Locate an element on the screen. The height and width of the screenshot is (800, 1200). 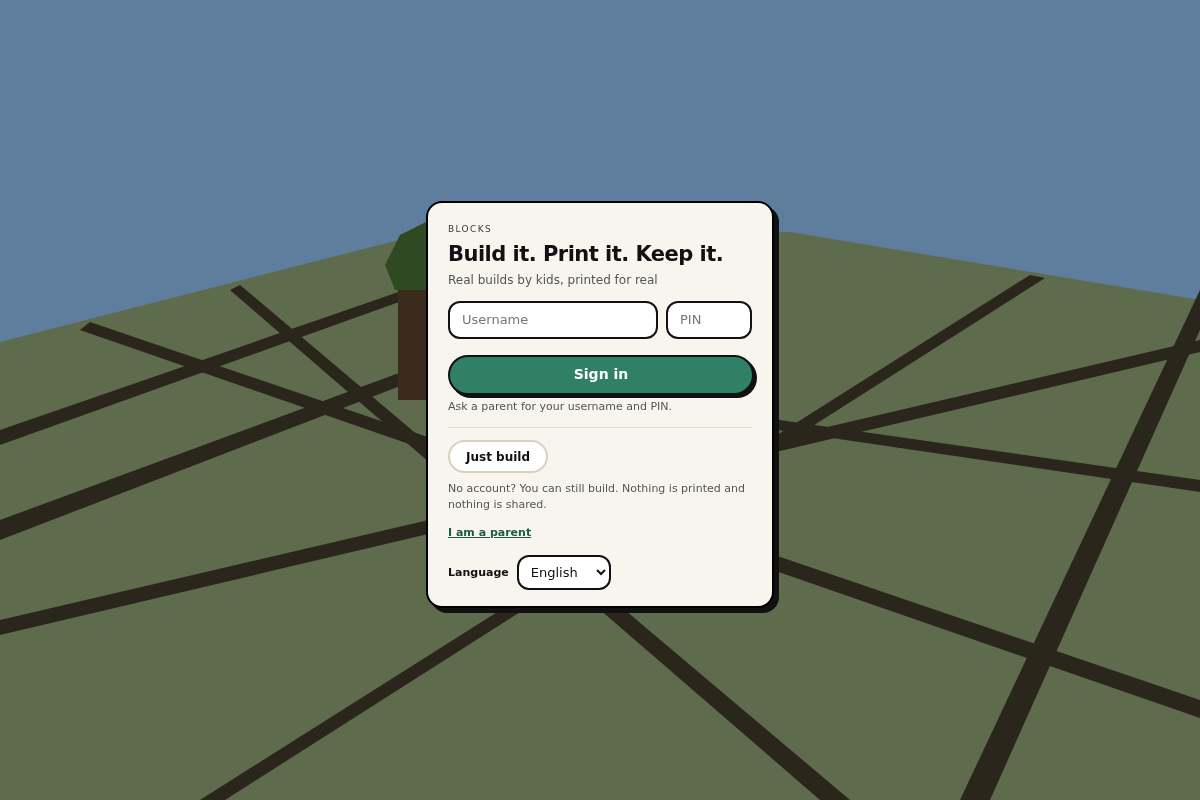
help-text: Ask a parent for your username and PIN. is located at coordinates (561, 406).